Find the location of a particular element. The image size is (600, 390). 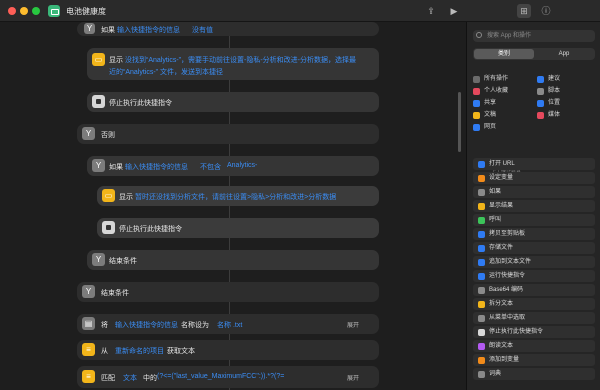

end-label: 结束条件 is located at coordinates (115, 293).